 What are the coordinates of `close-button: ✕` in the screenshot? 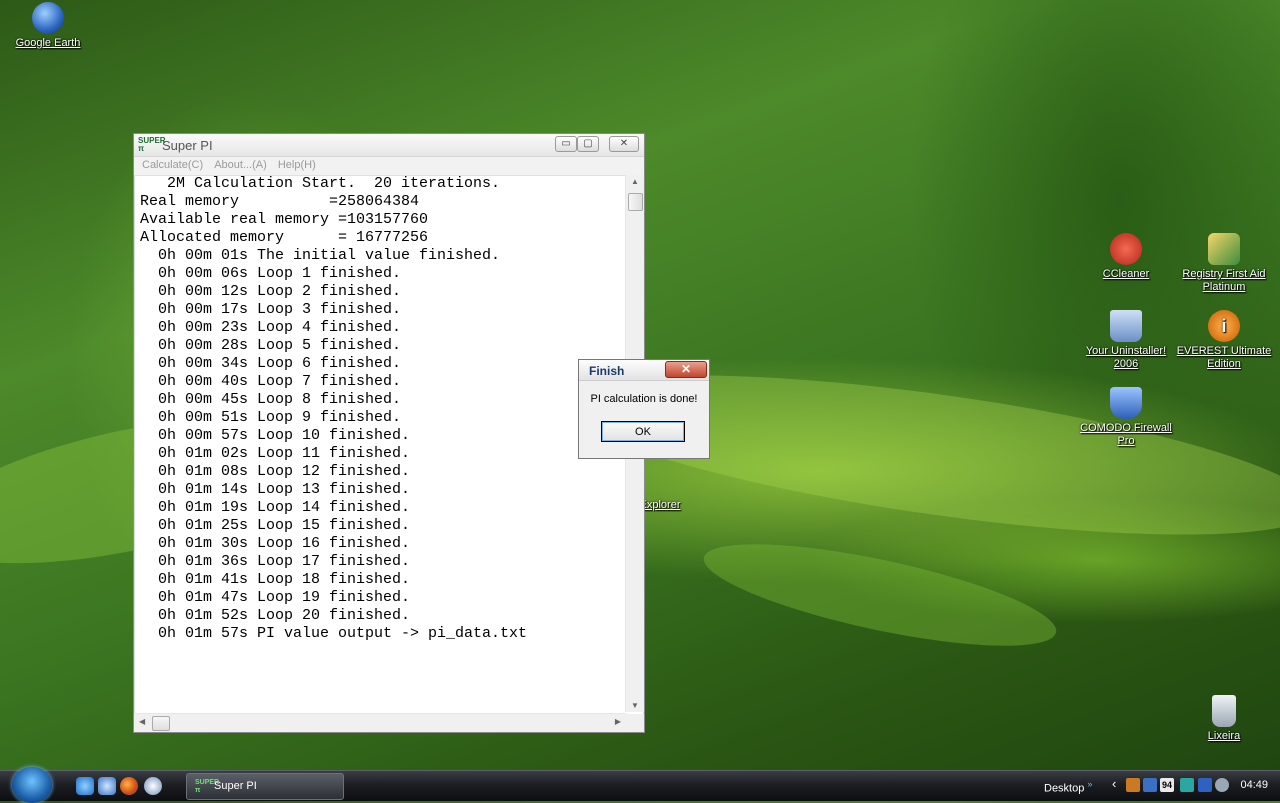 It's located at (624, 144).